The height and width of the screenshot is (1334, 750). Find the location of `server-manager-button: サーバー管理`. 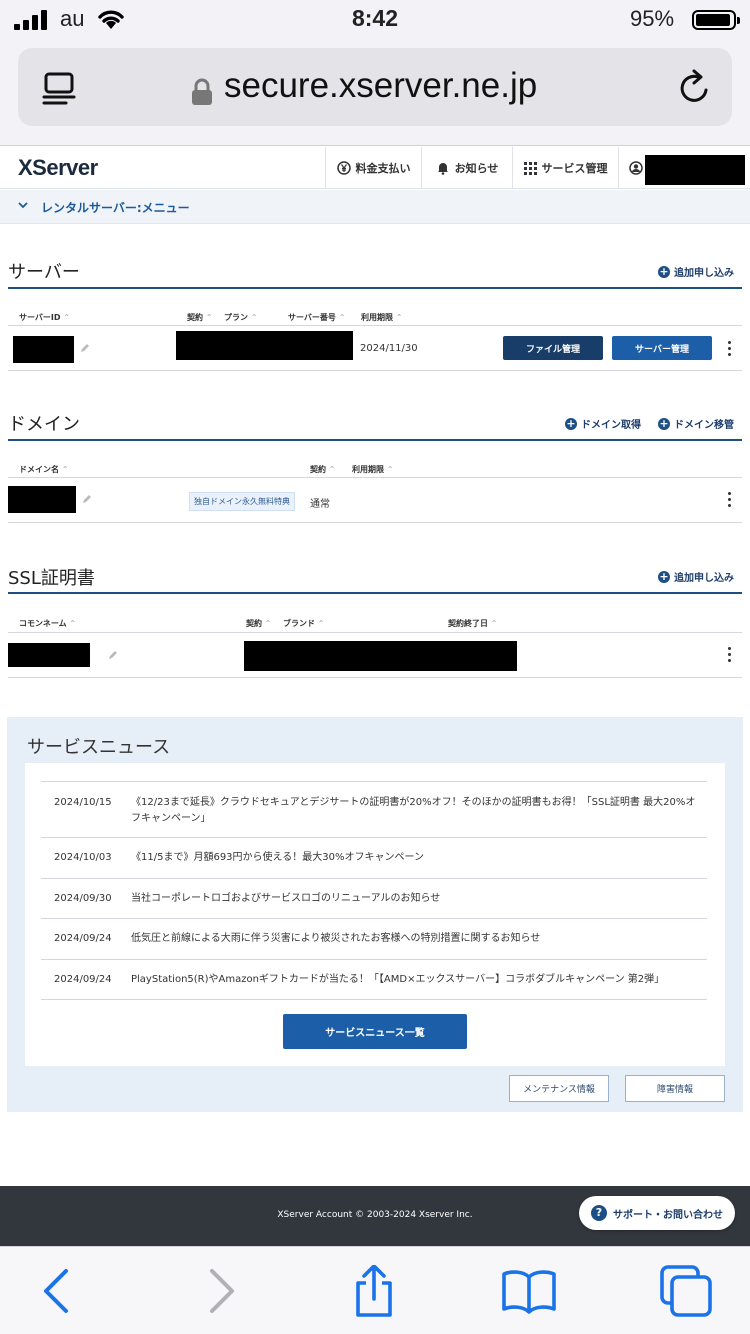

server-manager-button: サーバー管理 is located at coordinates (662, 348).